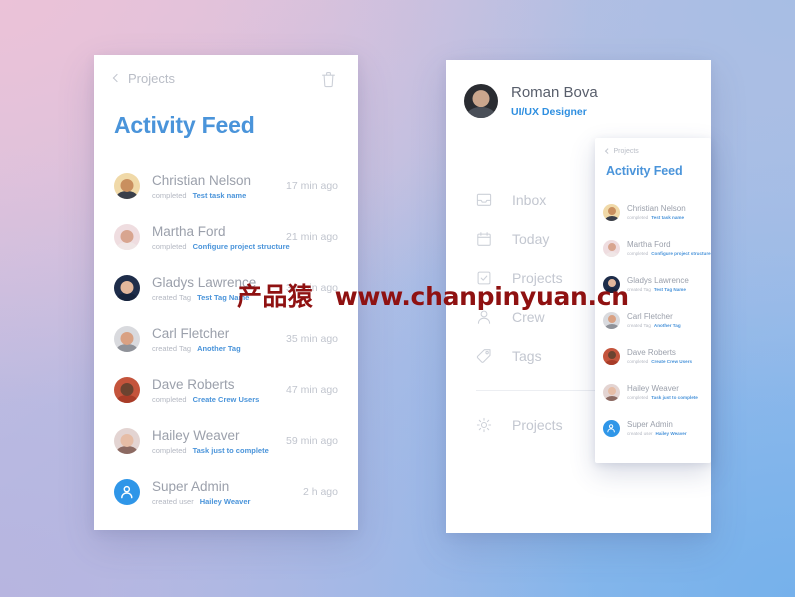 Image resolution: width=795 pixels, height=597 pixels. I want to click on activity-subtitle: completed Test task name, so click(215, 195).